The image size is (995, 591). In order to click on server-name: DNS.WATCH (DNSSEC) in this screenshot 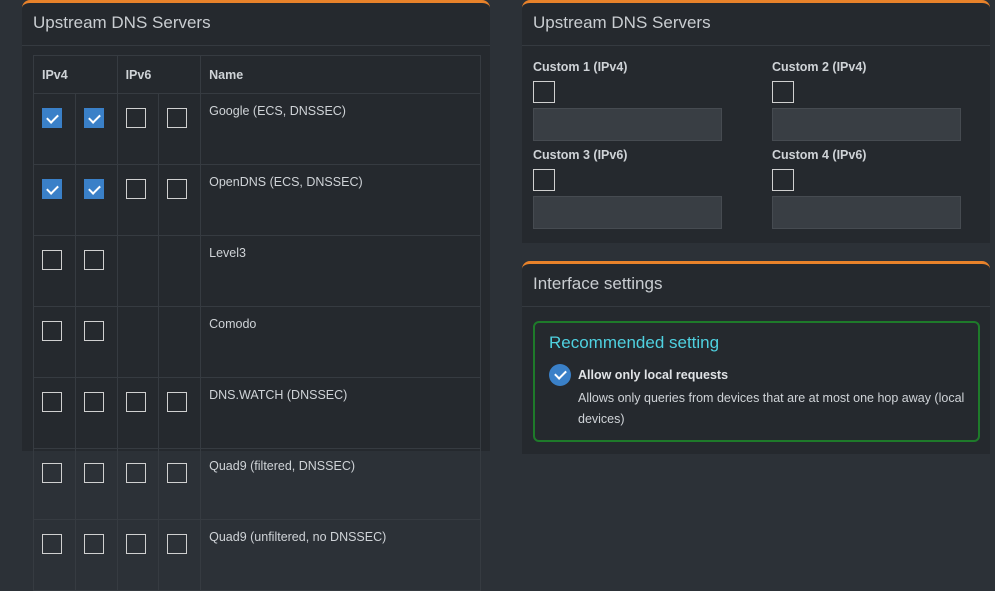, I will do `click(340, 413)`.